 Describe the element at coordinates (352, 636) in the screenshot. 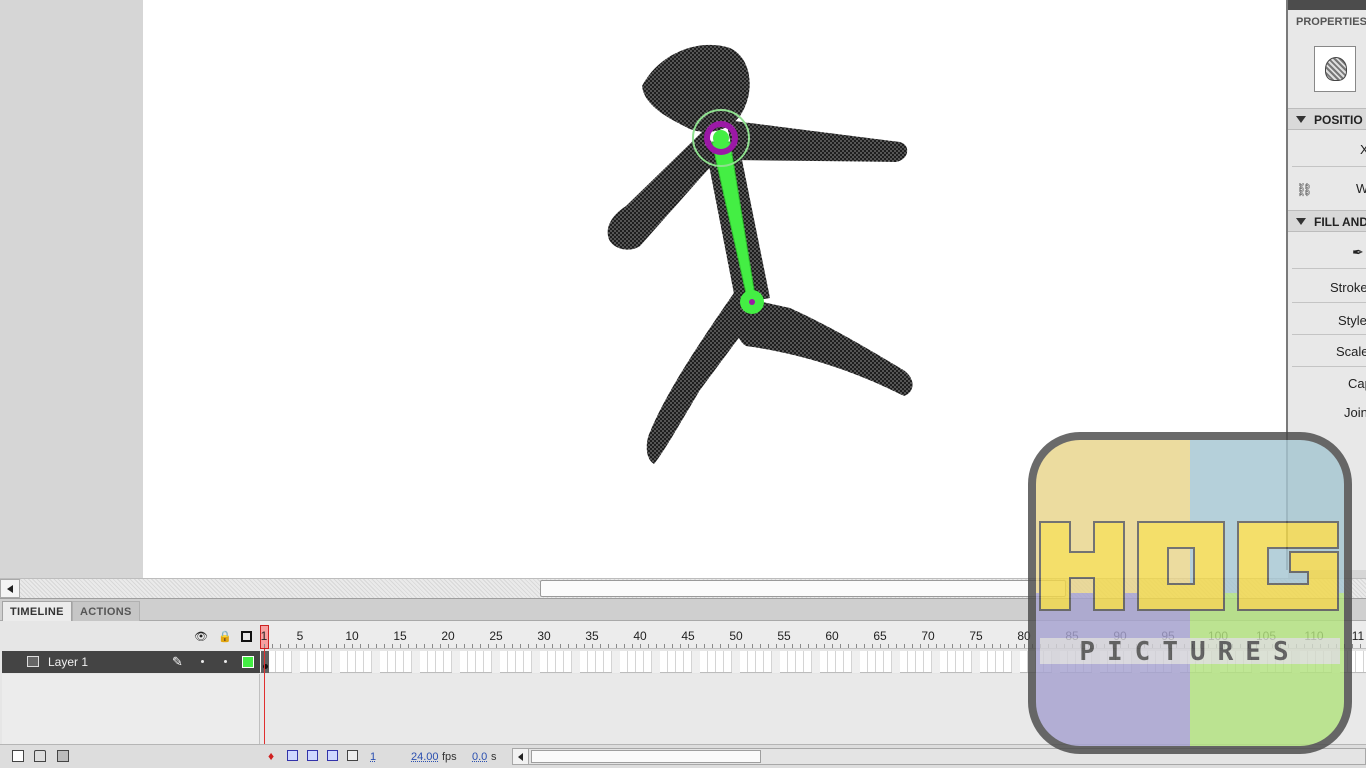

I see `ruler-label: 10` at that location.